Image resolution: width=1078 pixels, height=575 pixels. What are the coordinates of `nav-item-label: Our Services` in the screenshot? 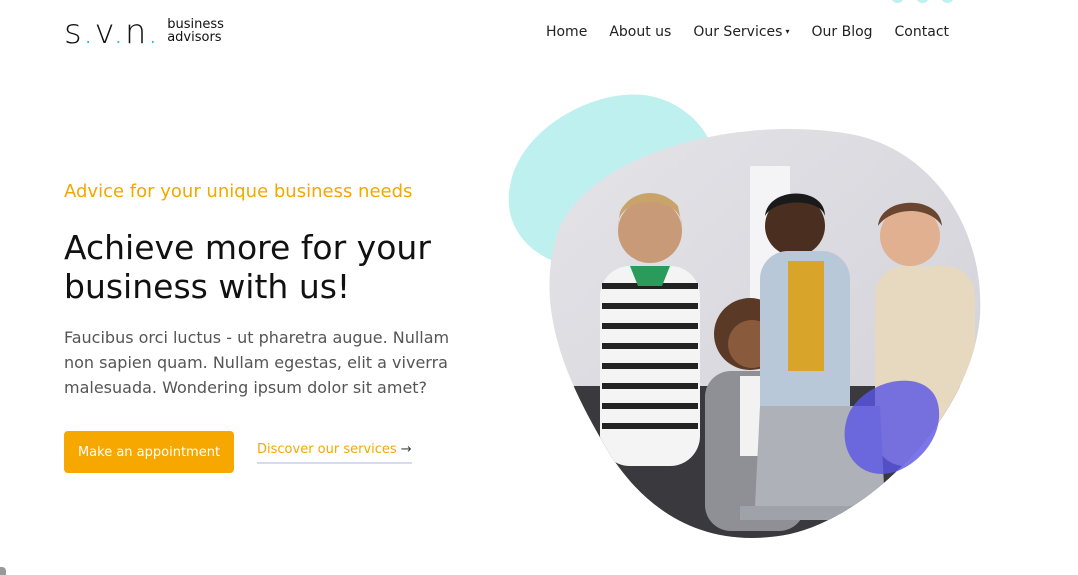 It's located at (738, 32).